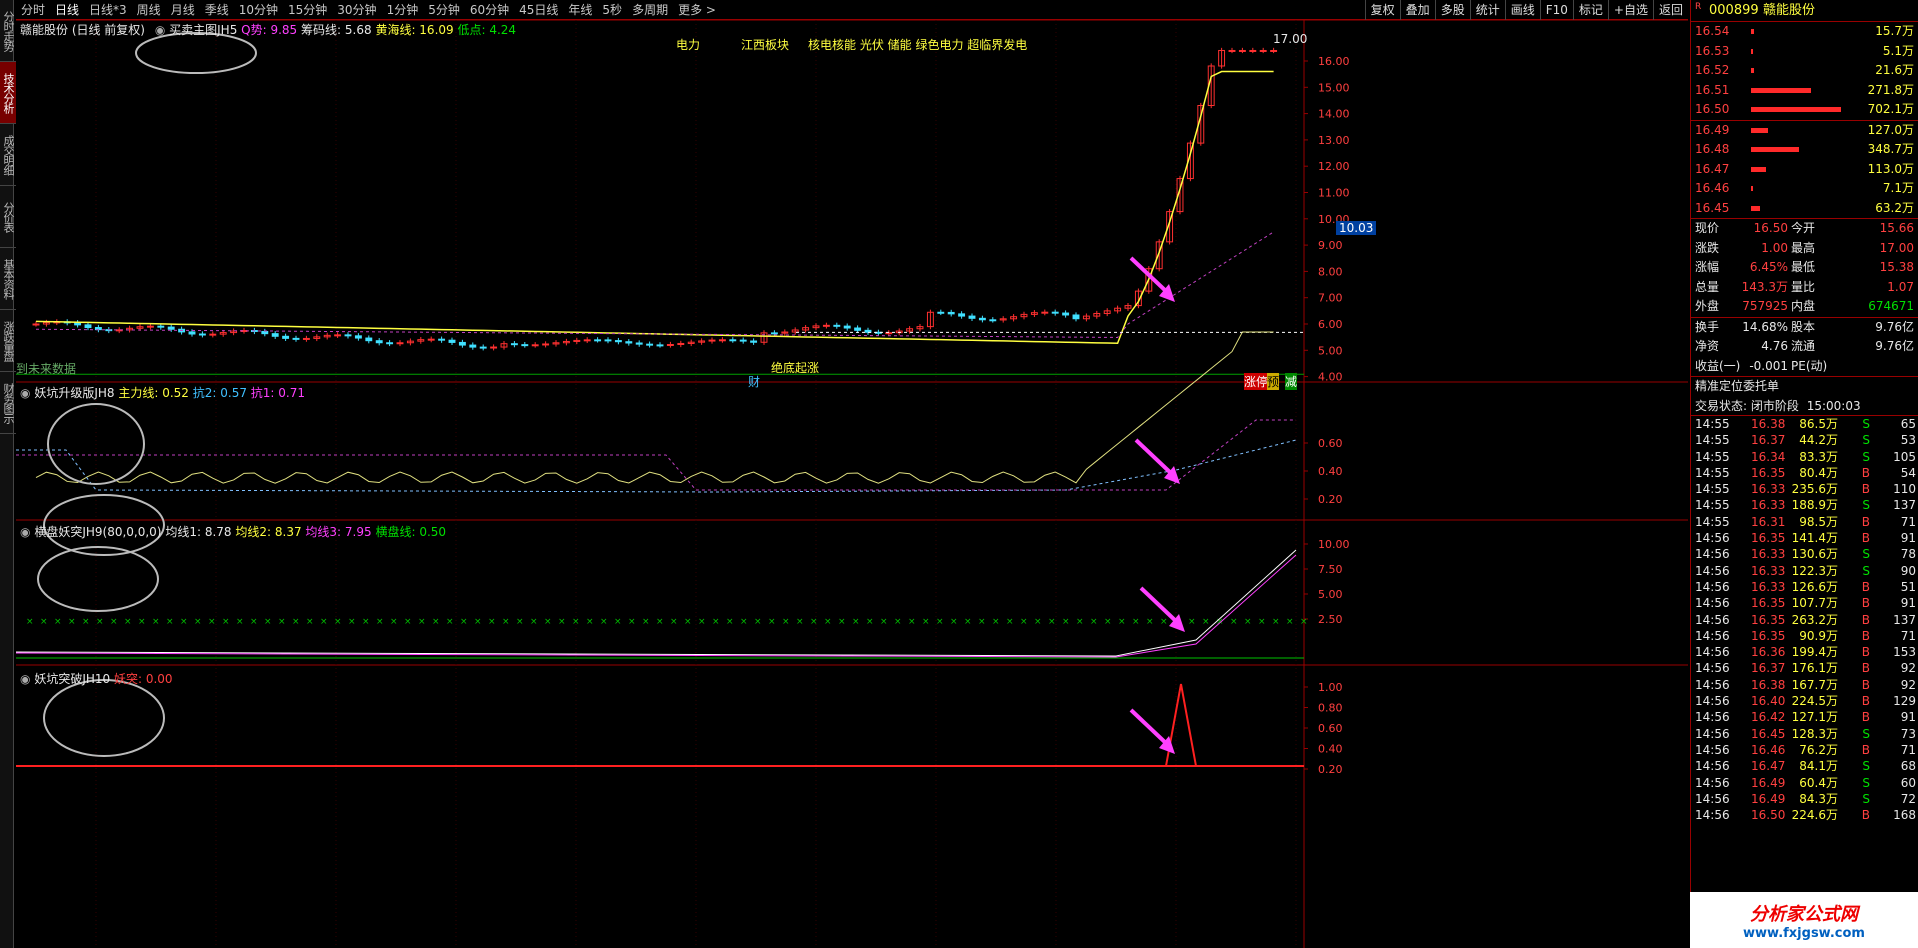 The image size is (1918, 948). I want to click on buys-level: 16.48 348.7万, so click(1804, 150).